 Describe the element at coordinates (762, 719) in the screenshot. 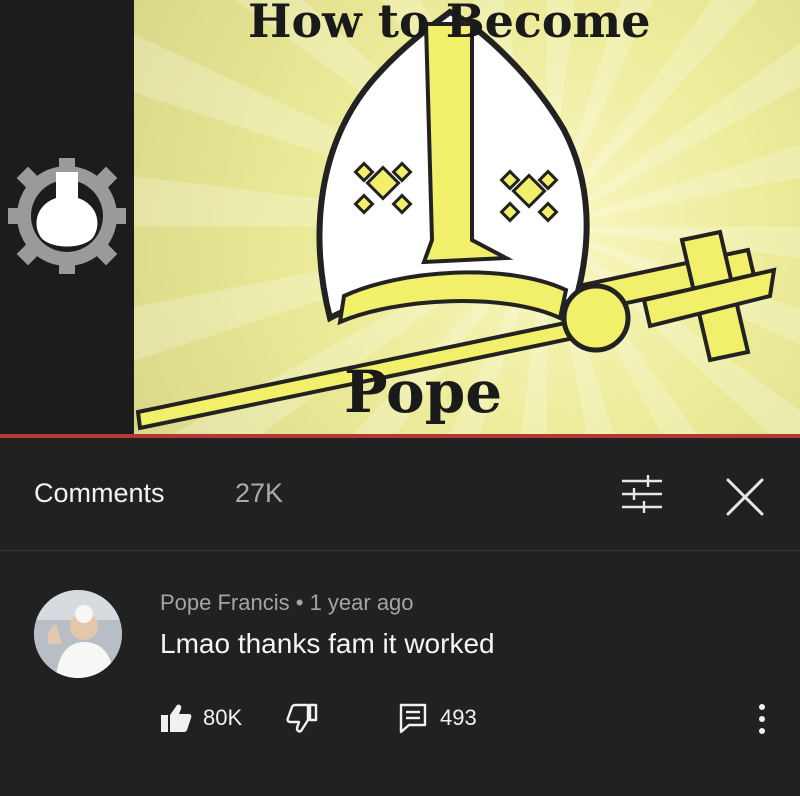

I see `more-vertical-icon` at that location.